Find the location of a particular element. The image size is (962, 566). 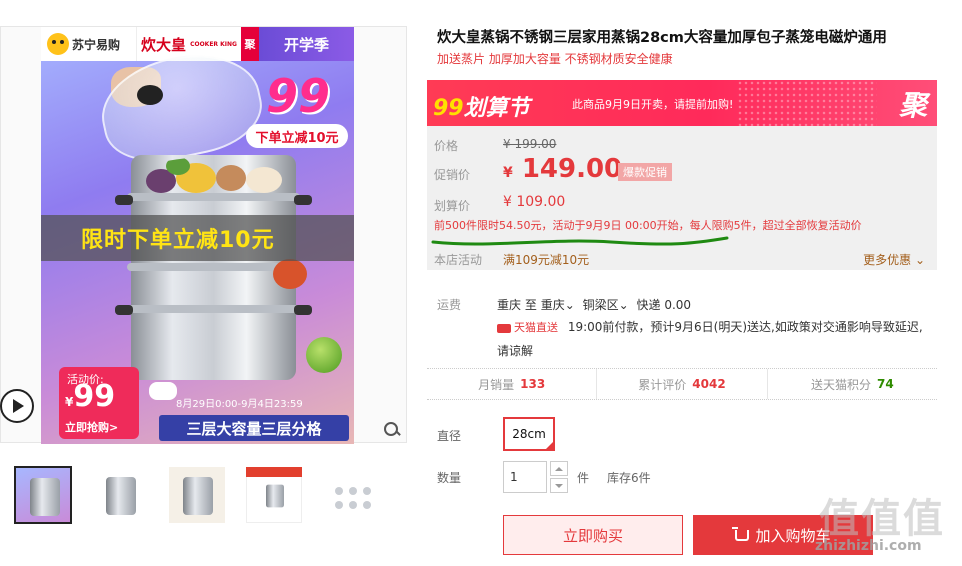

green-underline-annotation is located at coordinates (580, 241).